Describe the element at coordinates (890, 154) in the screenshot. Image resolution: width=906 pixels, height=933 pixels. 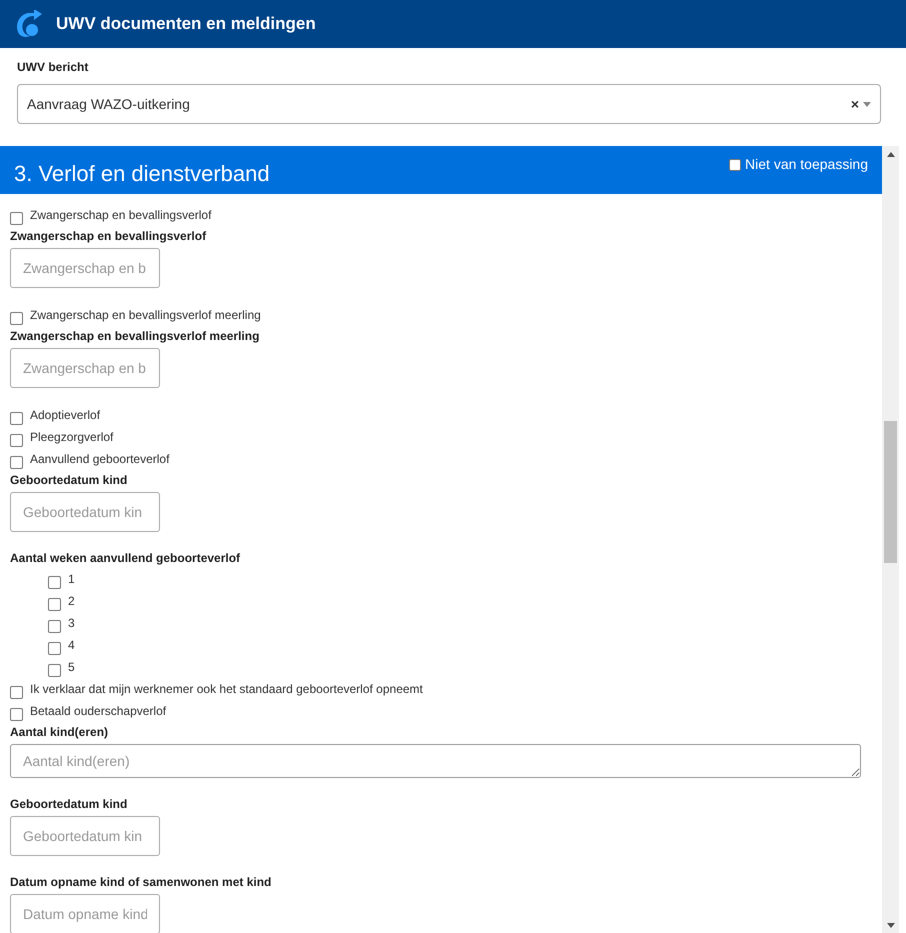
I see `scroll-up-icon` at that location.